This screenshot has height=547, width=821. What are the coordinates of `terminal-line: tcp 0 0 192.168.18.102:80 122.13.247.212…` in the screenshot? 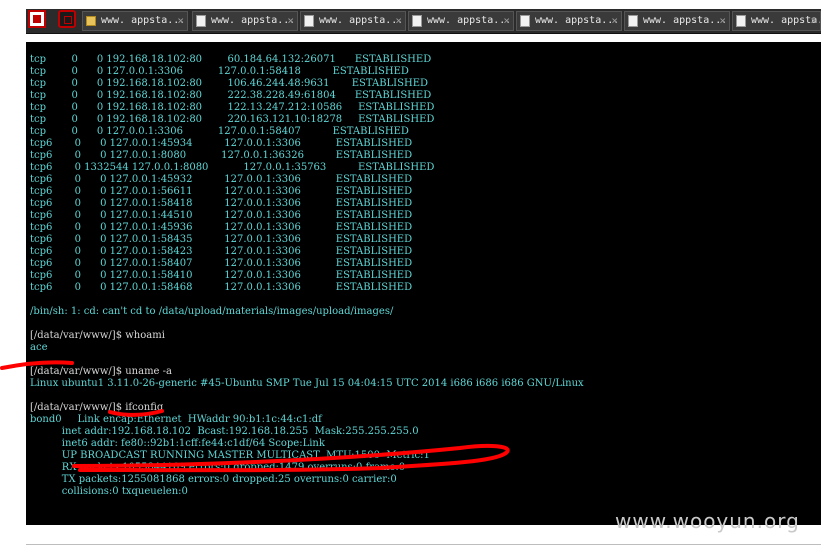 It's located at (232, 107).